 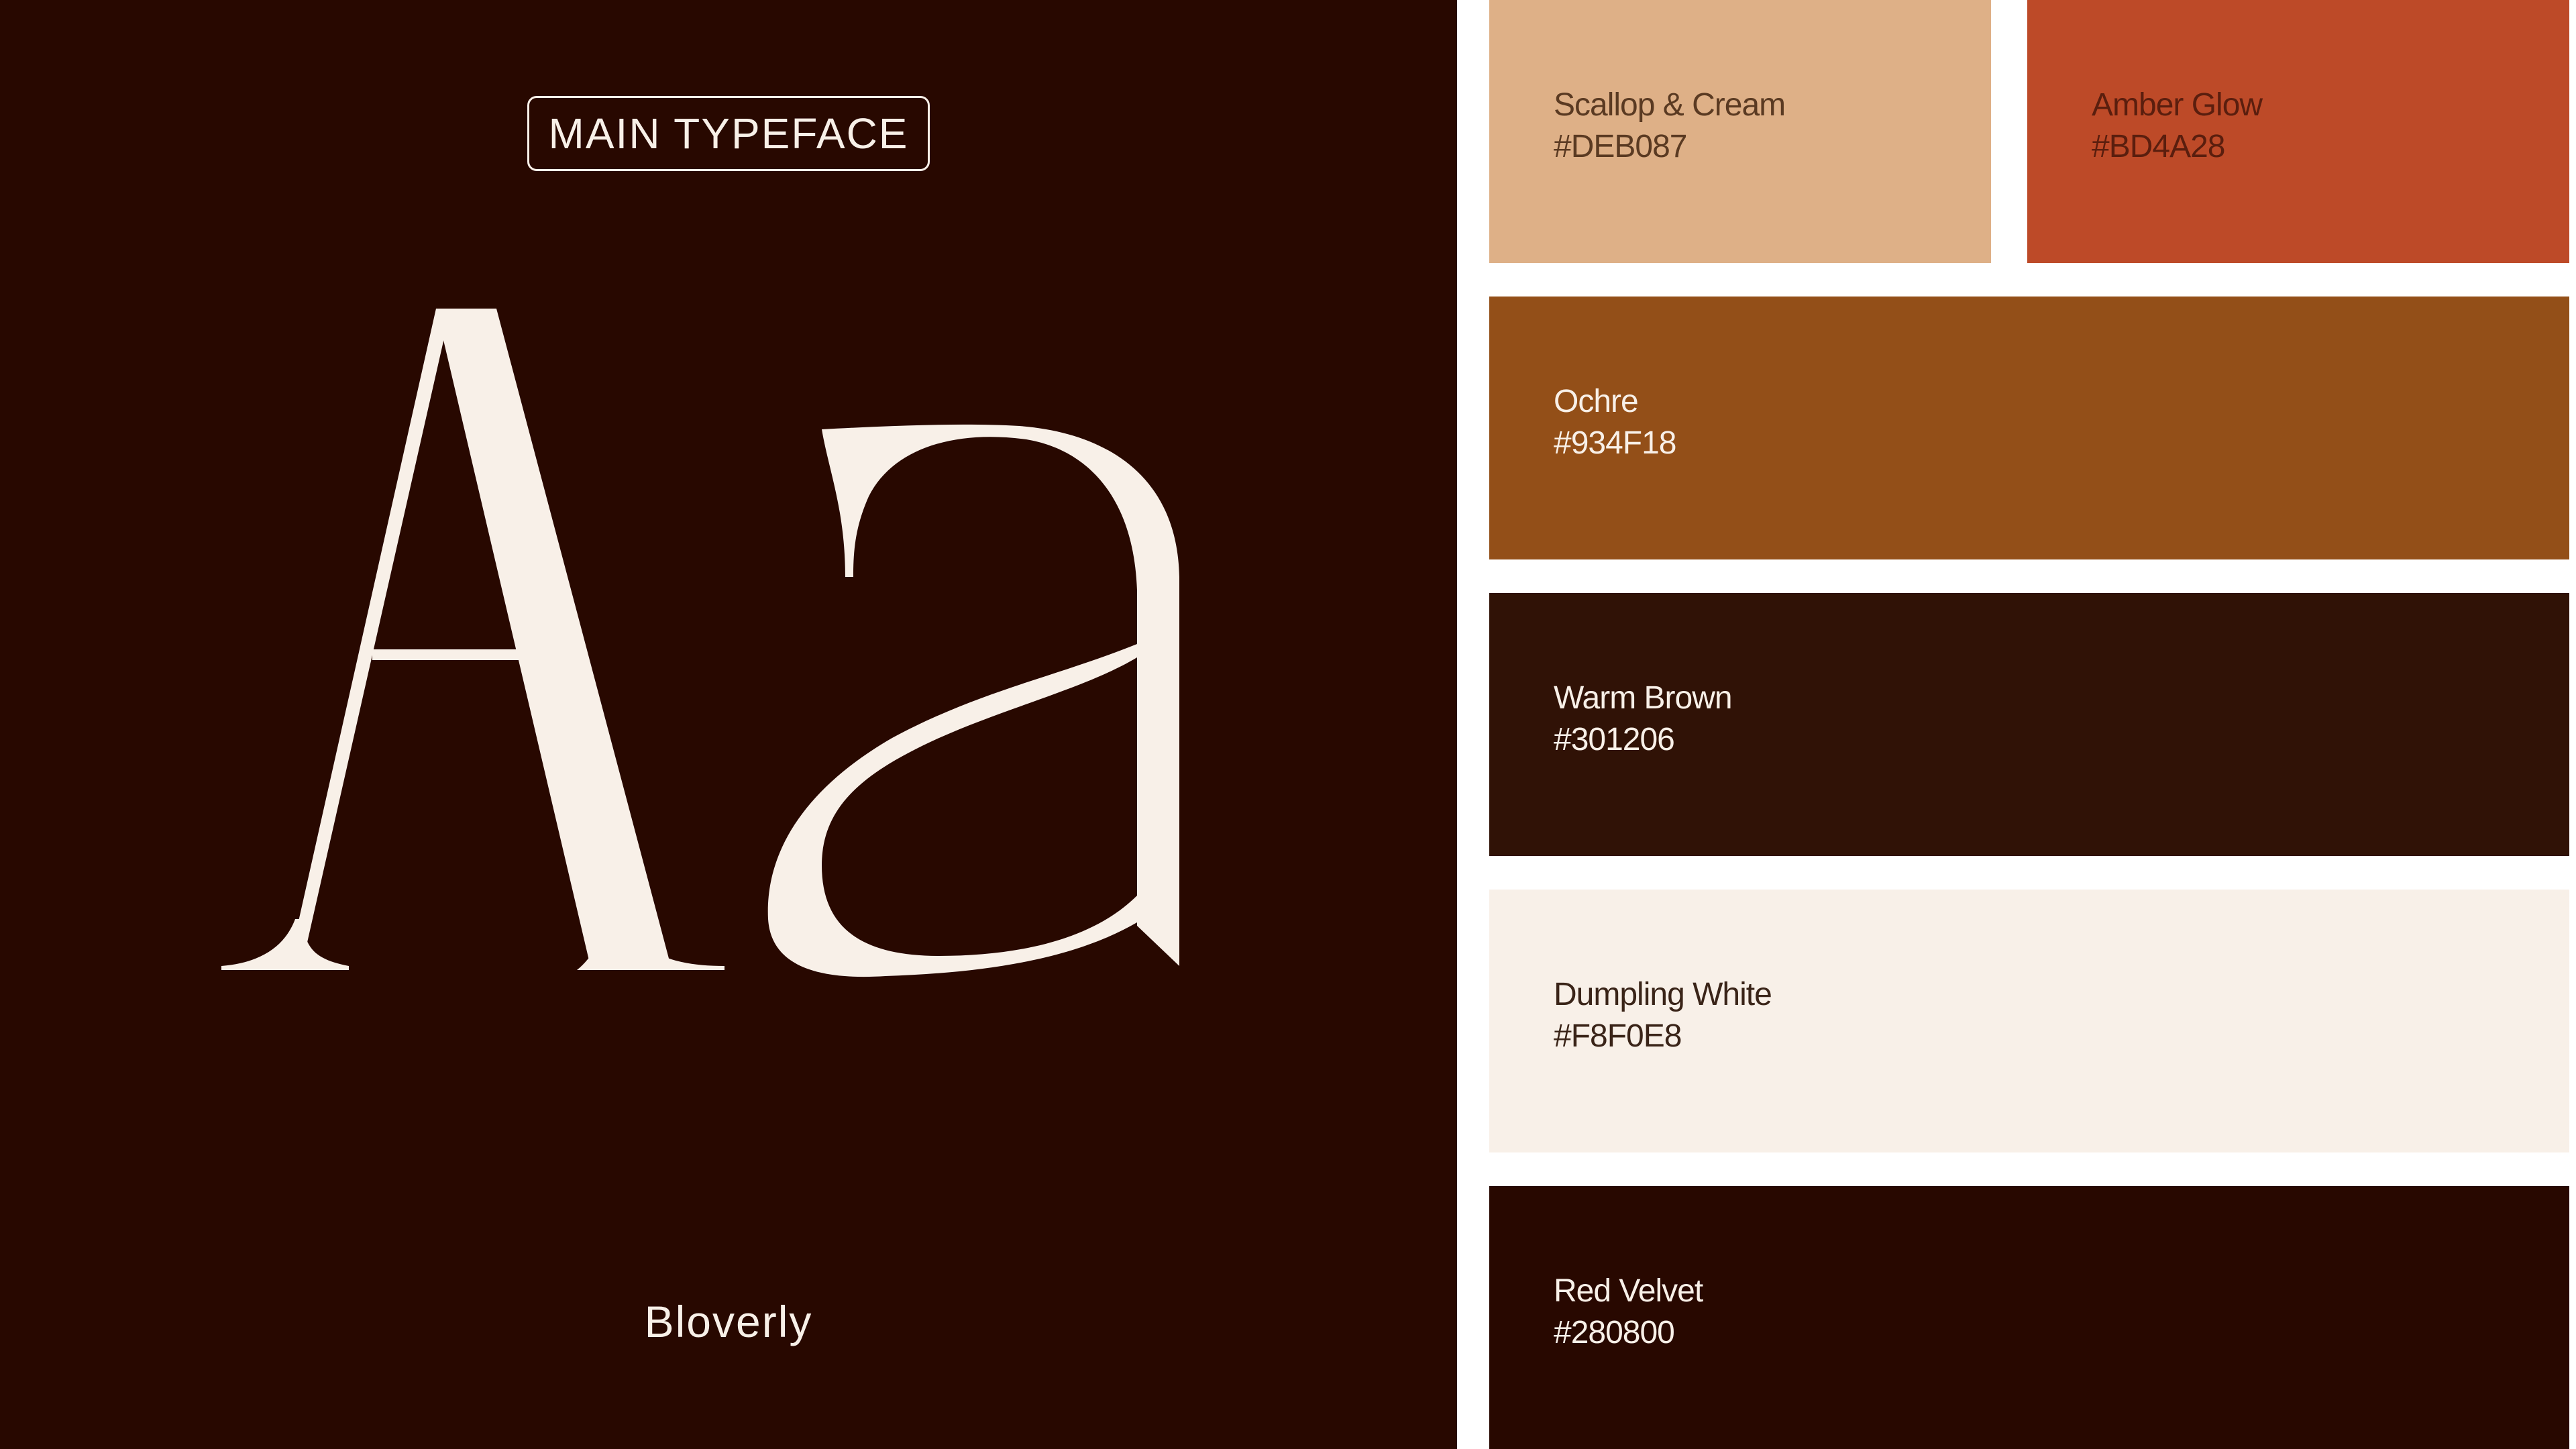 I want to click on swatch-red-velvet: Red Velvet #280800, so click(x=2029, y=1317).